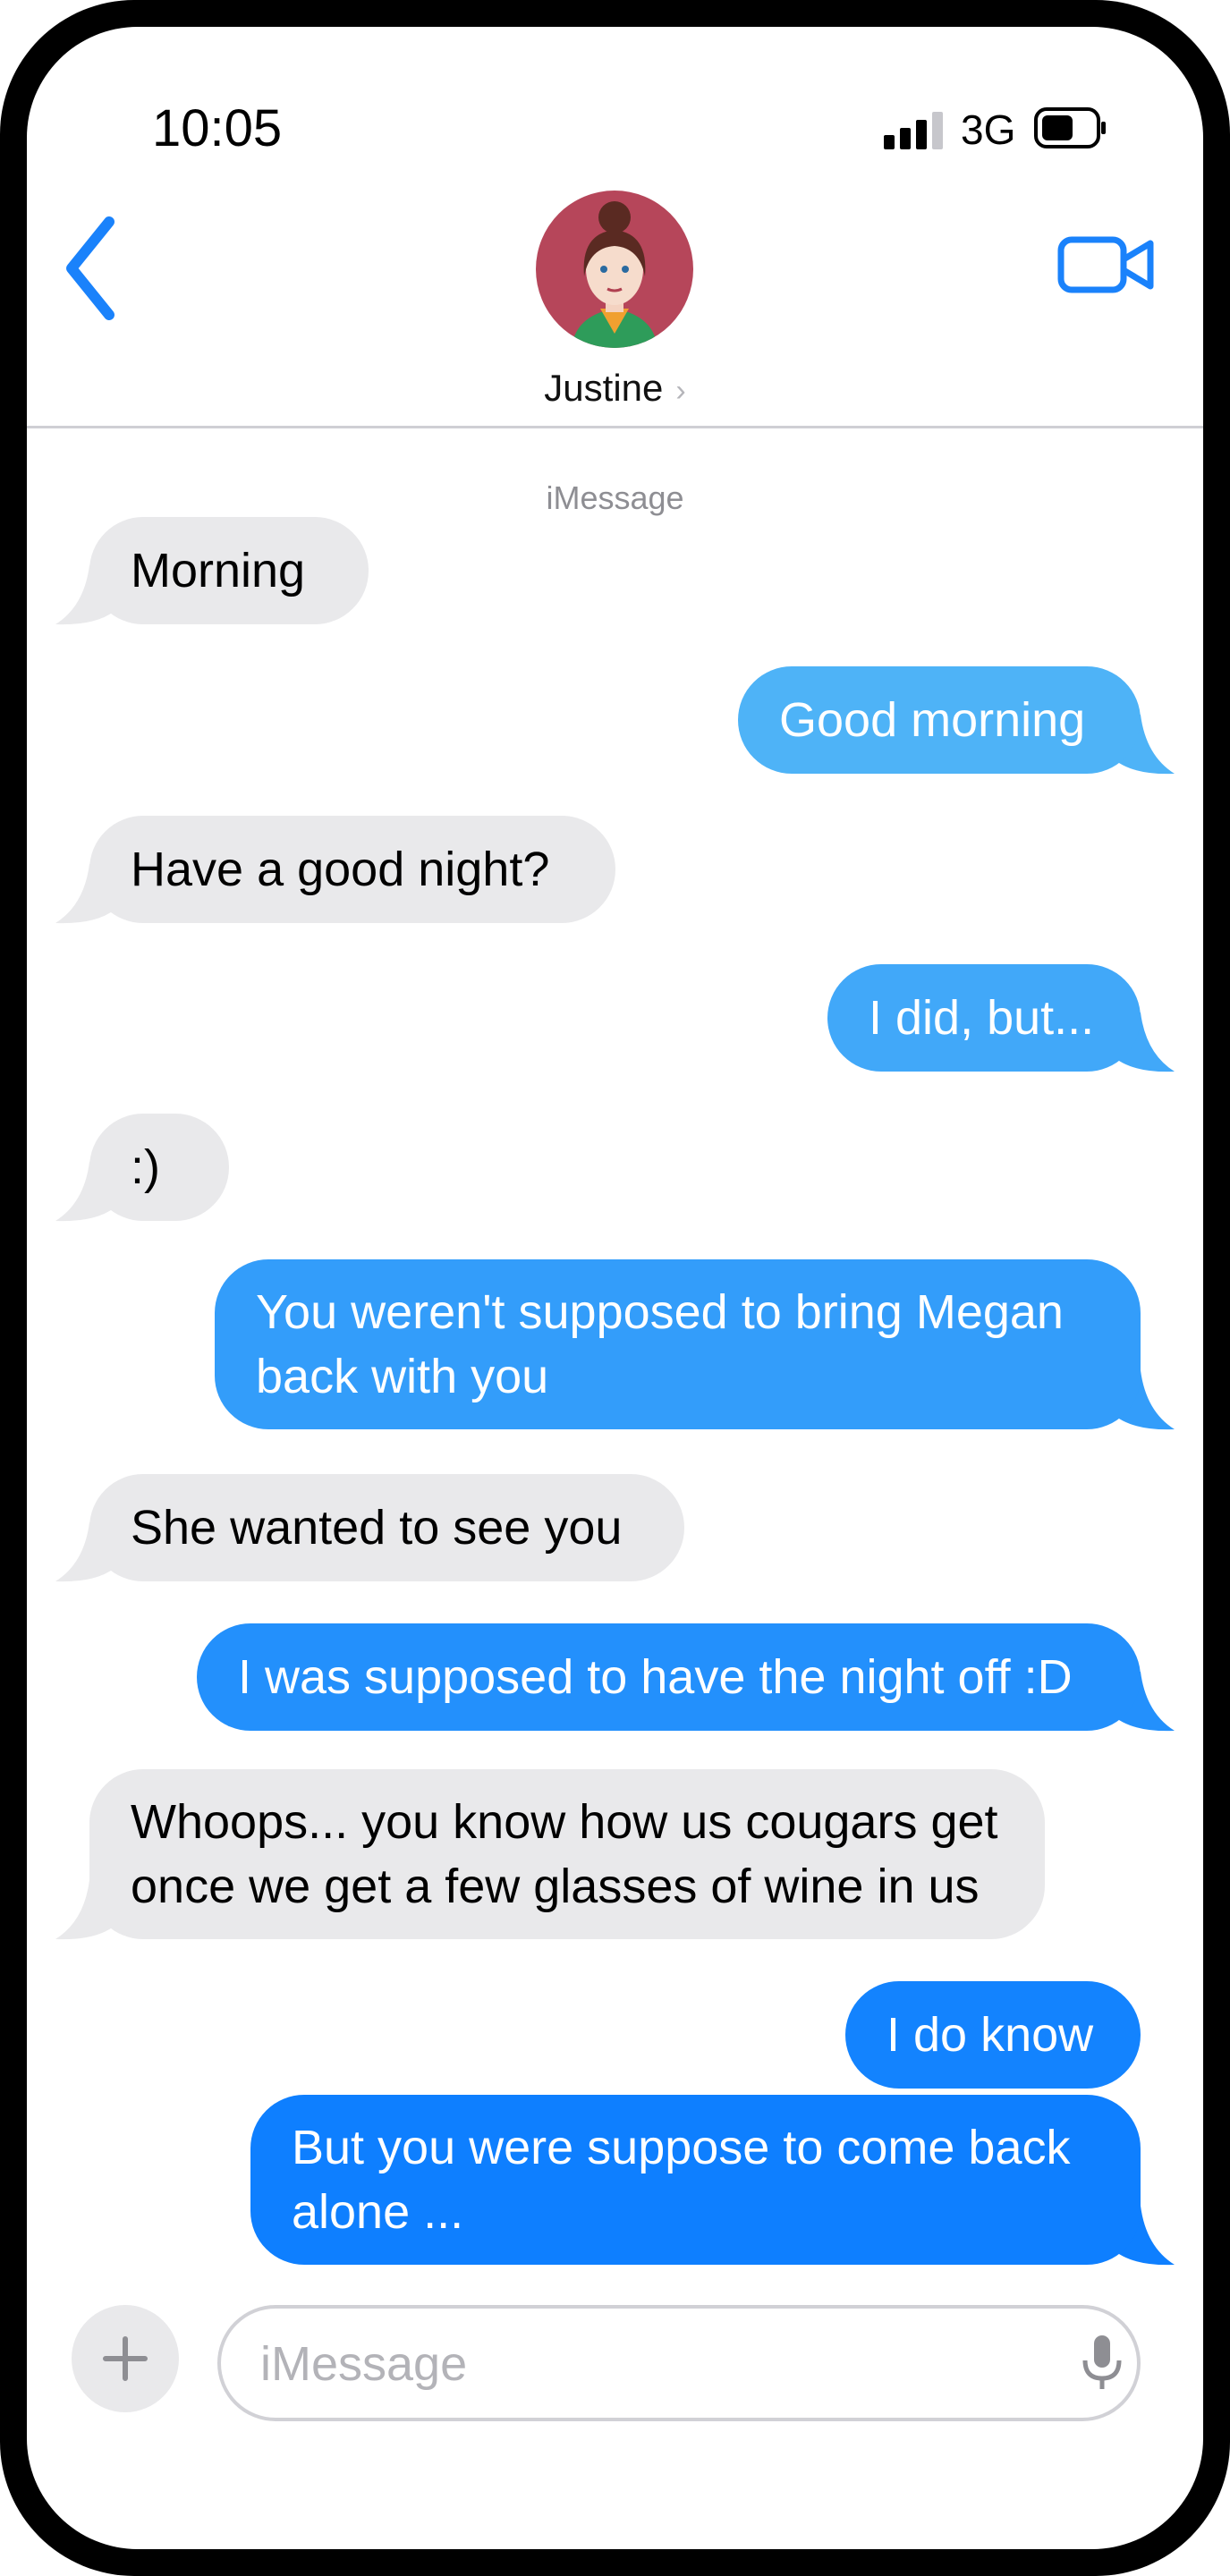 This screenshot has height=2576, width=1230. What do you see at coordinates (988, 129) in the screenshot?
I see `carrier-label: 3G` at bounding box center [988, 129].